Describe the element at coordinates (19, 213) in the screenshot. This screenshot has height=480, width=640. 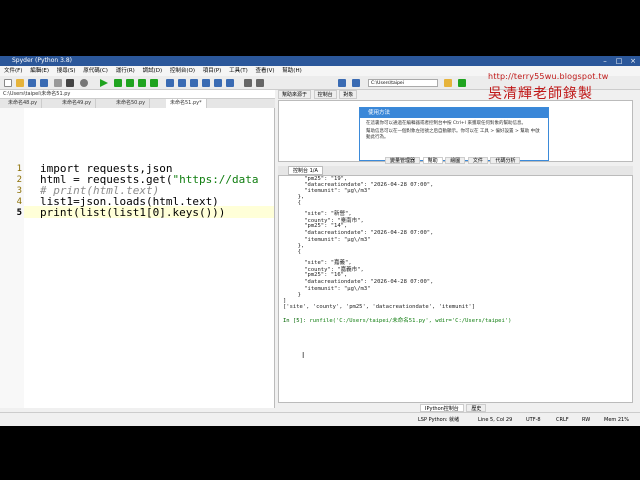
I see `line-number: 5` at that location.